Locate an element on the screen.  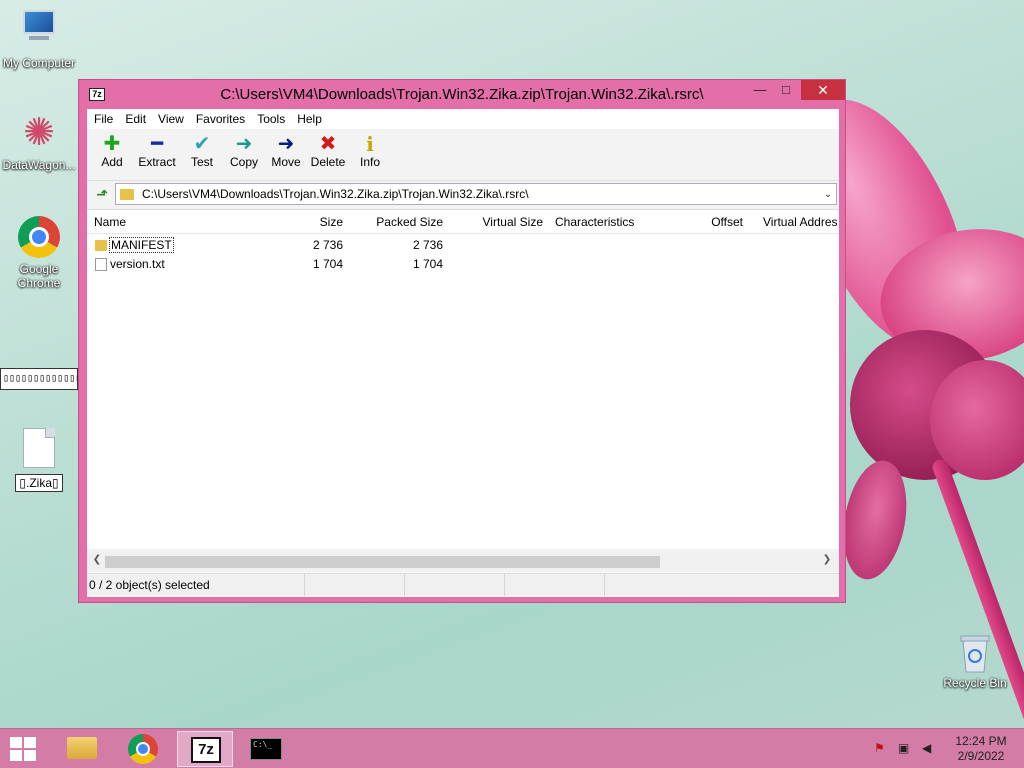
desktop-icon-label: My Computer is located at coordinates (39, 63).